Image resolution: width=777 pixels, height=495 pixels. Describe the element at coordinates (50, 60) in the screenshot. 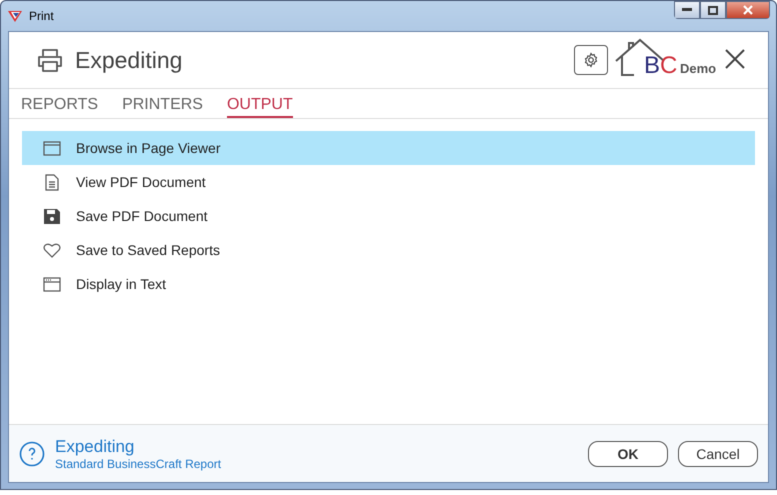

I see `printer-icon` at that location.